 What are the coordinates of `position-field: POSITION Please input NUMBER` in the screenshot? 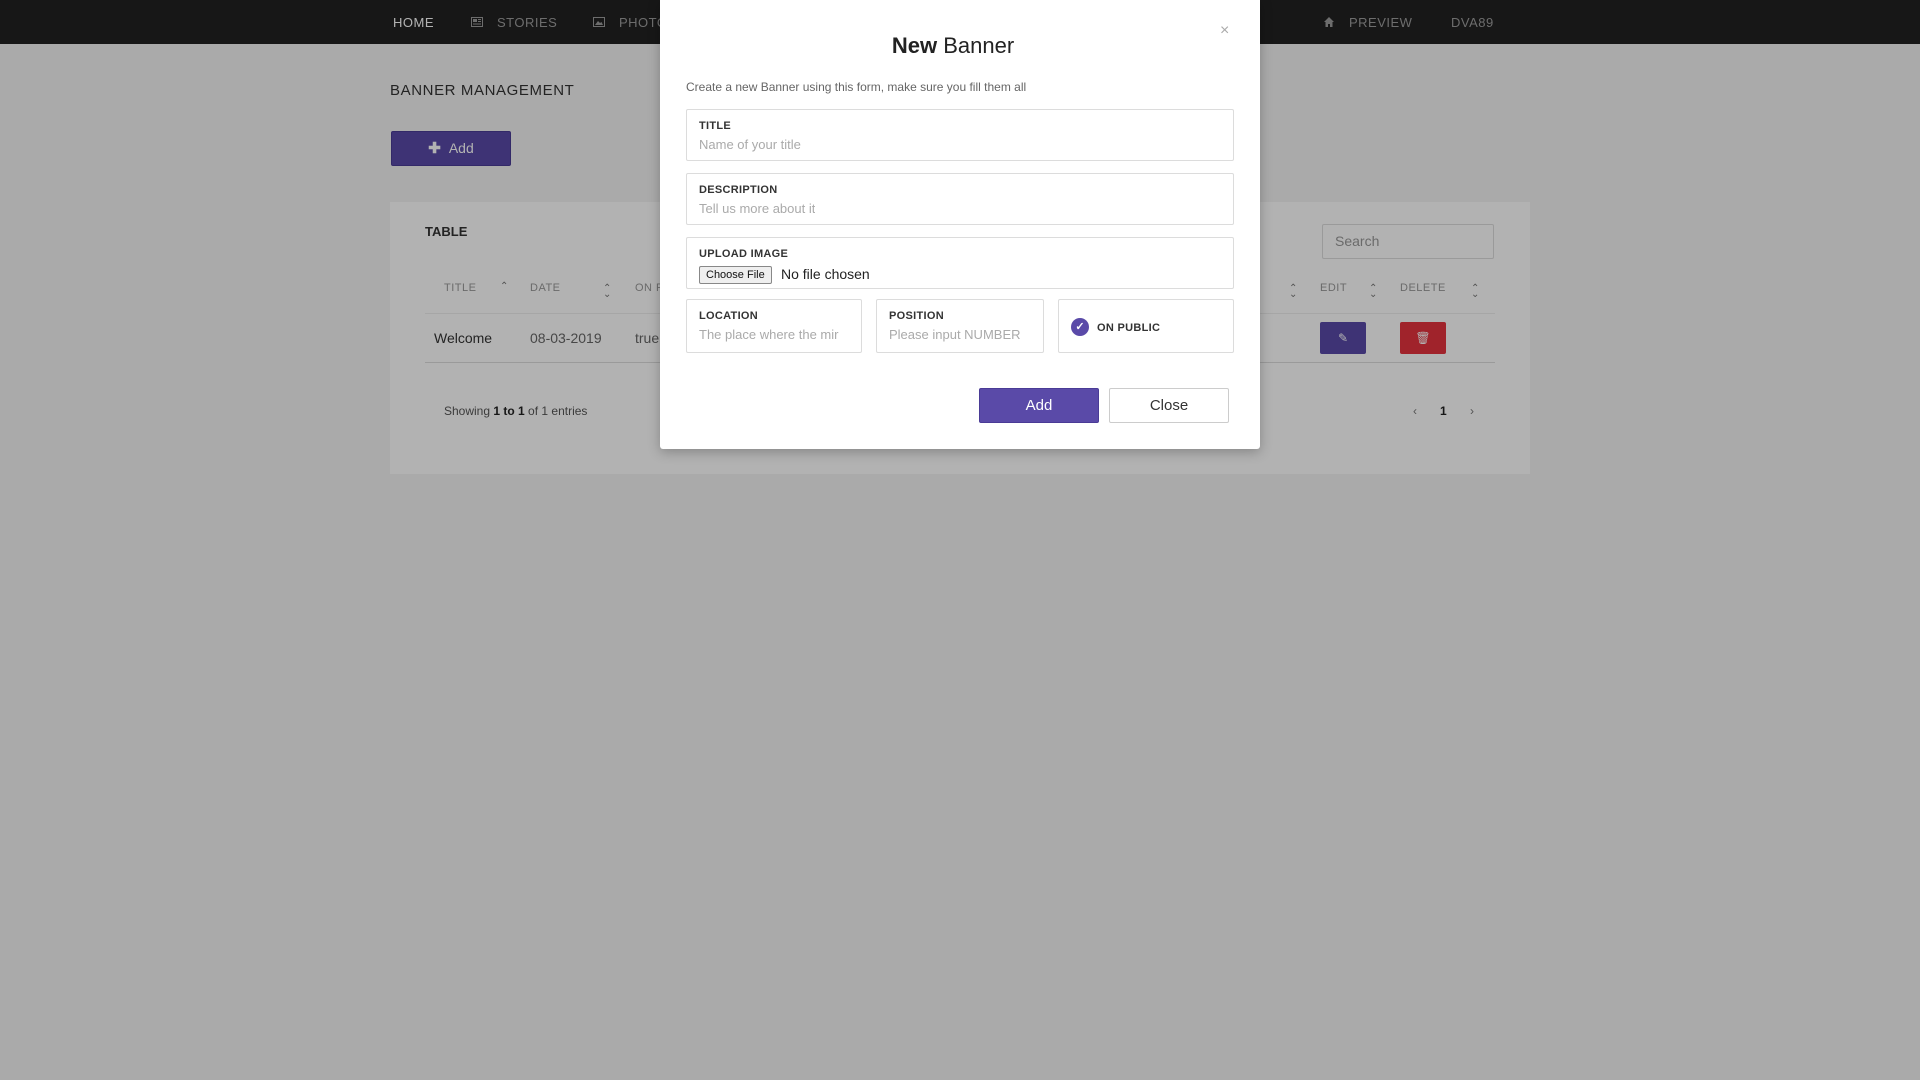 It's located at (960, 326).